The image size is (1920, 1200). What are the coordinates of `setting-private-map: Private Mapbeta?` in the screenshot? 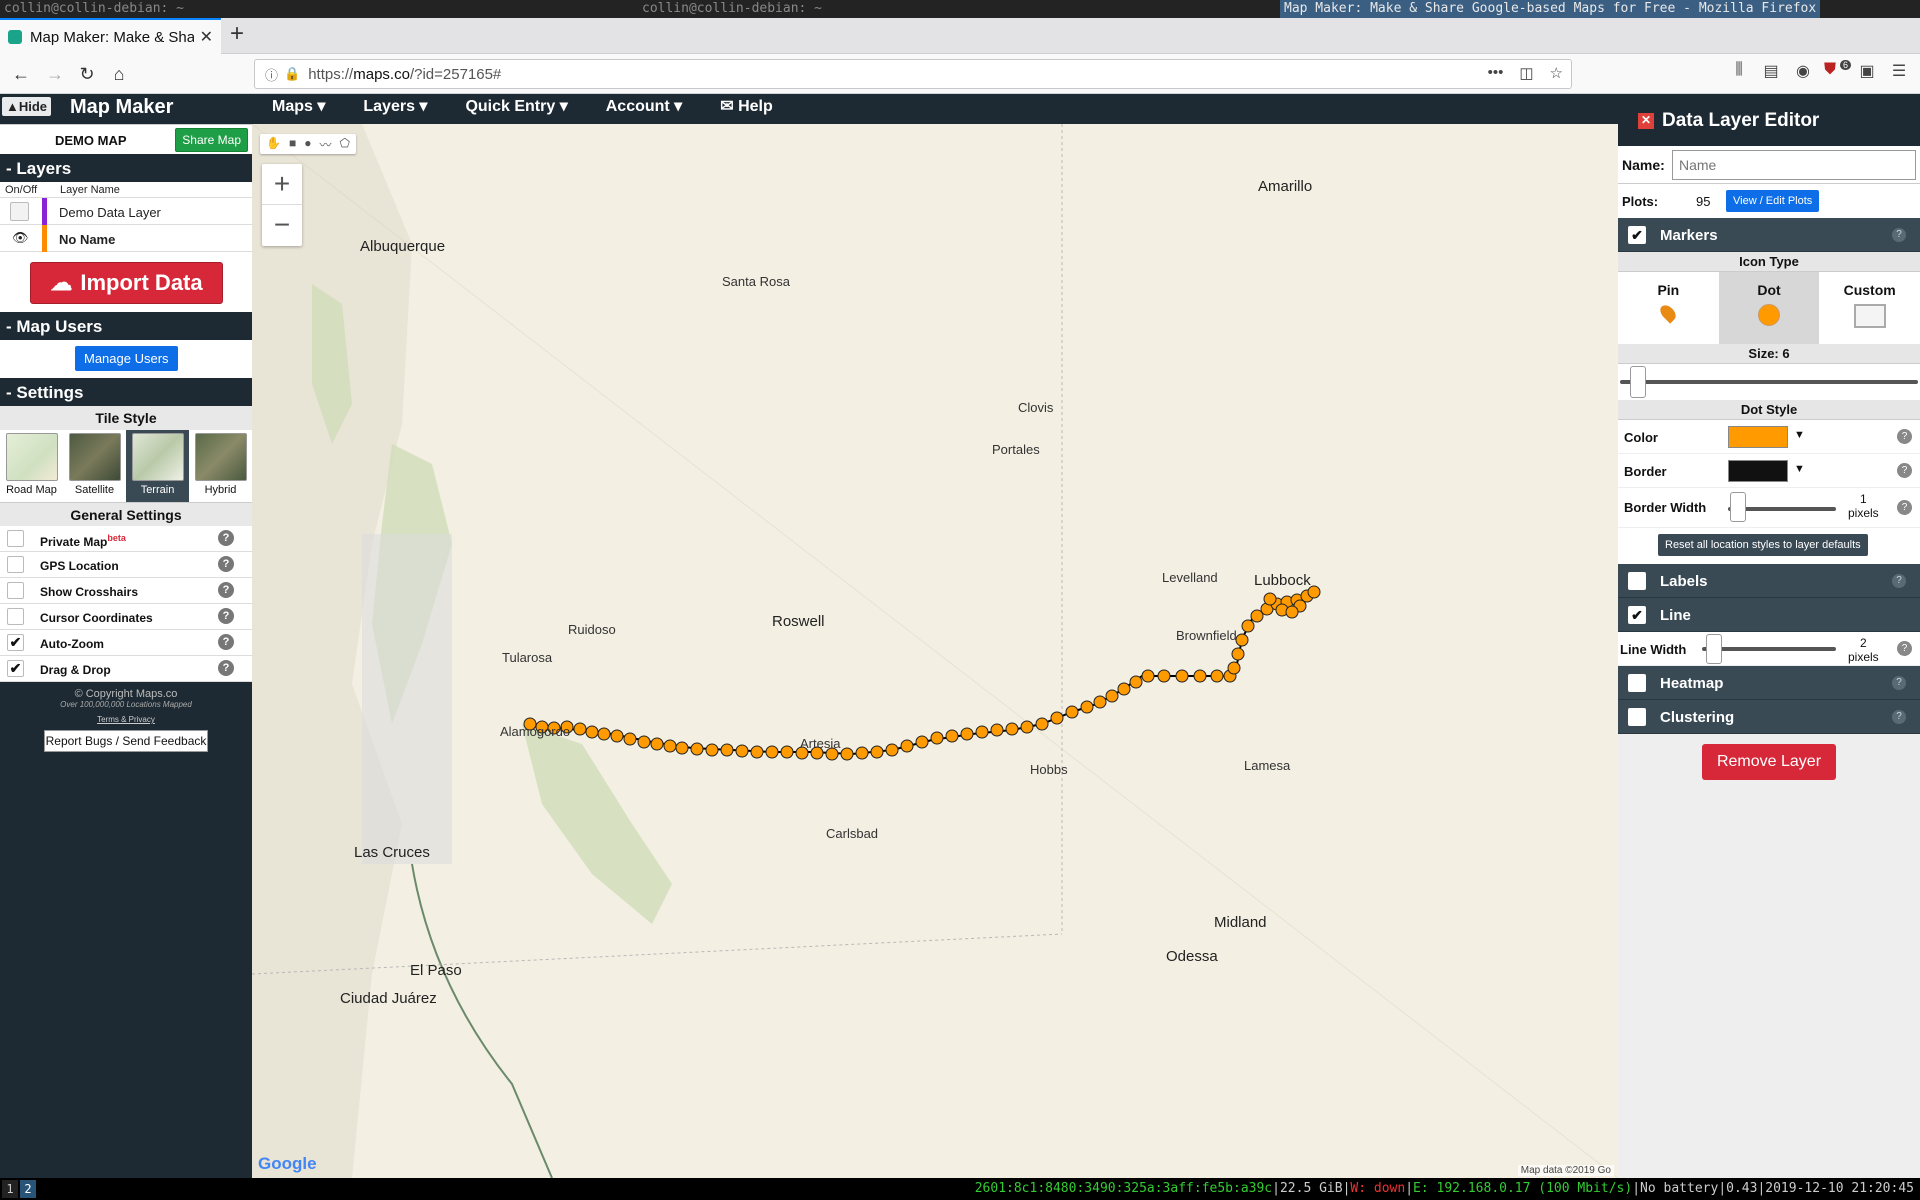 It's located at (126, 539).